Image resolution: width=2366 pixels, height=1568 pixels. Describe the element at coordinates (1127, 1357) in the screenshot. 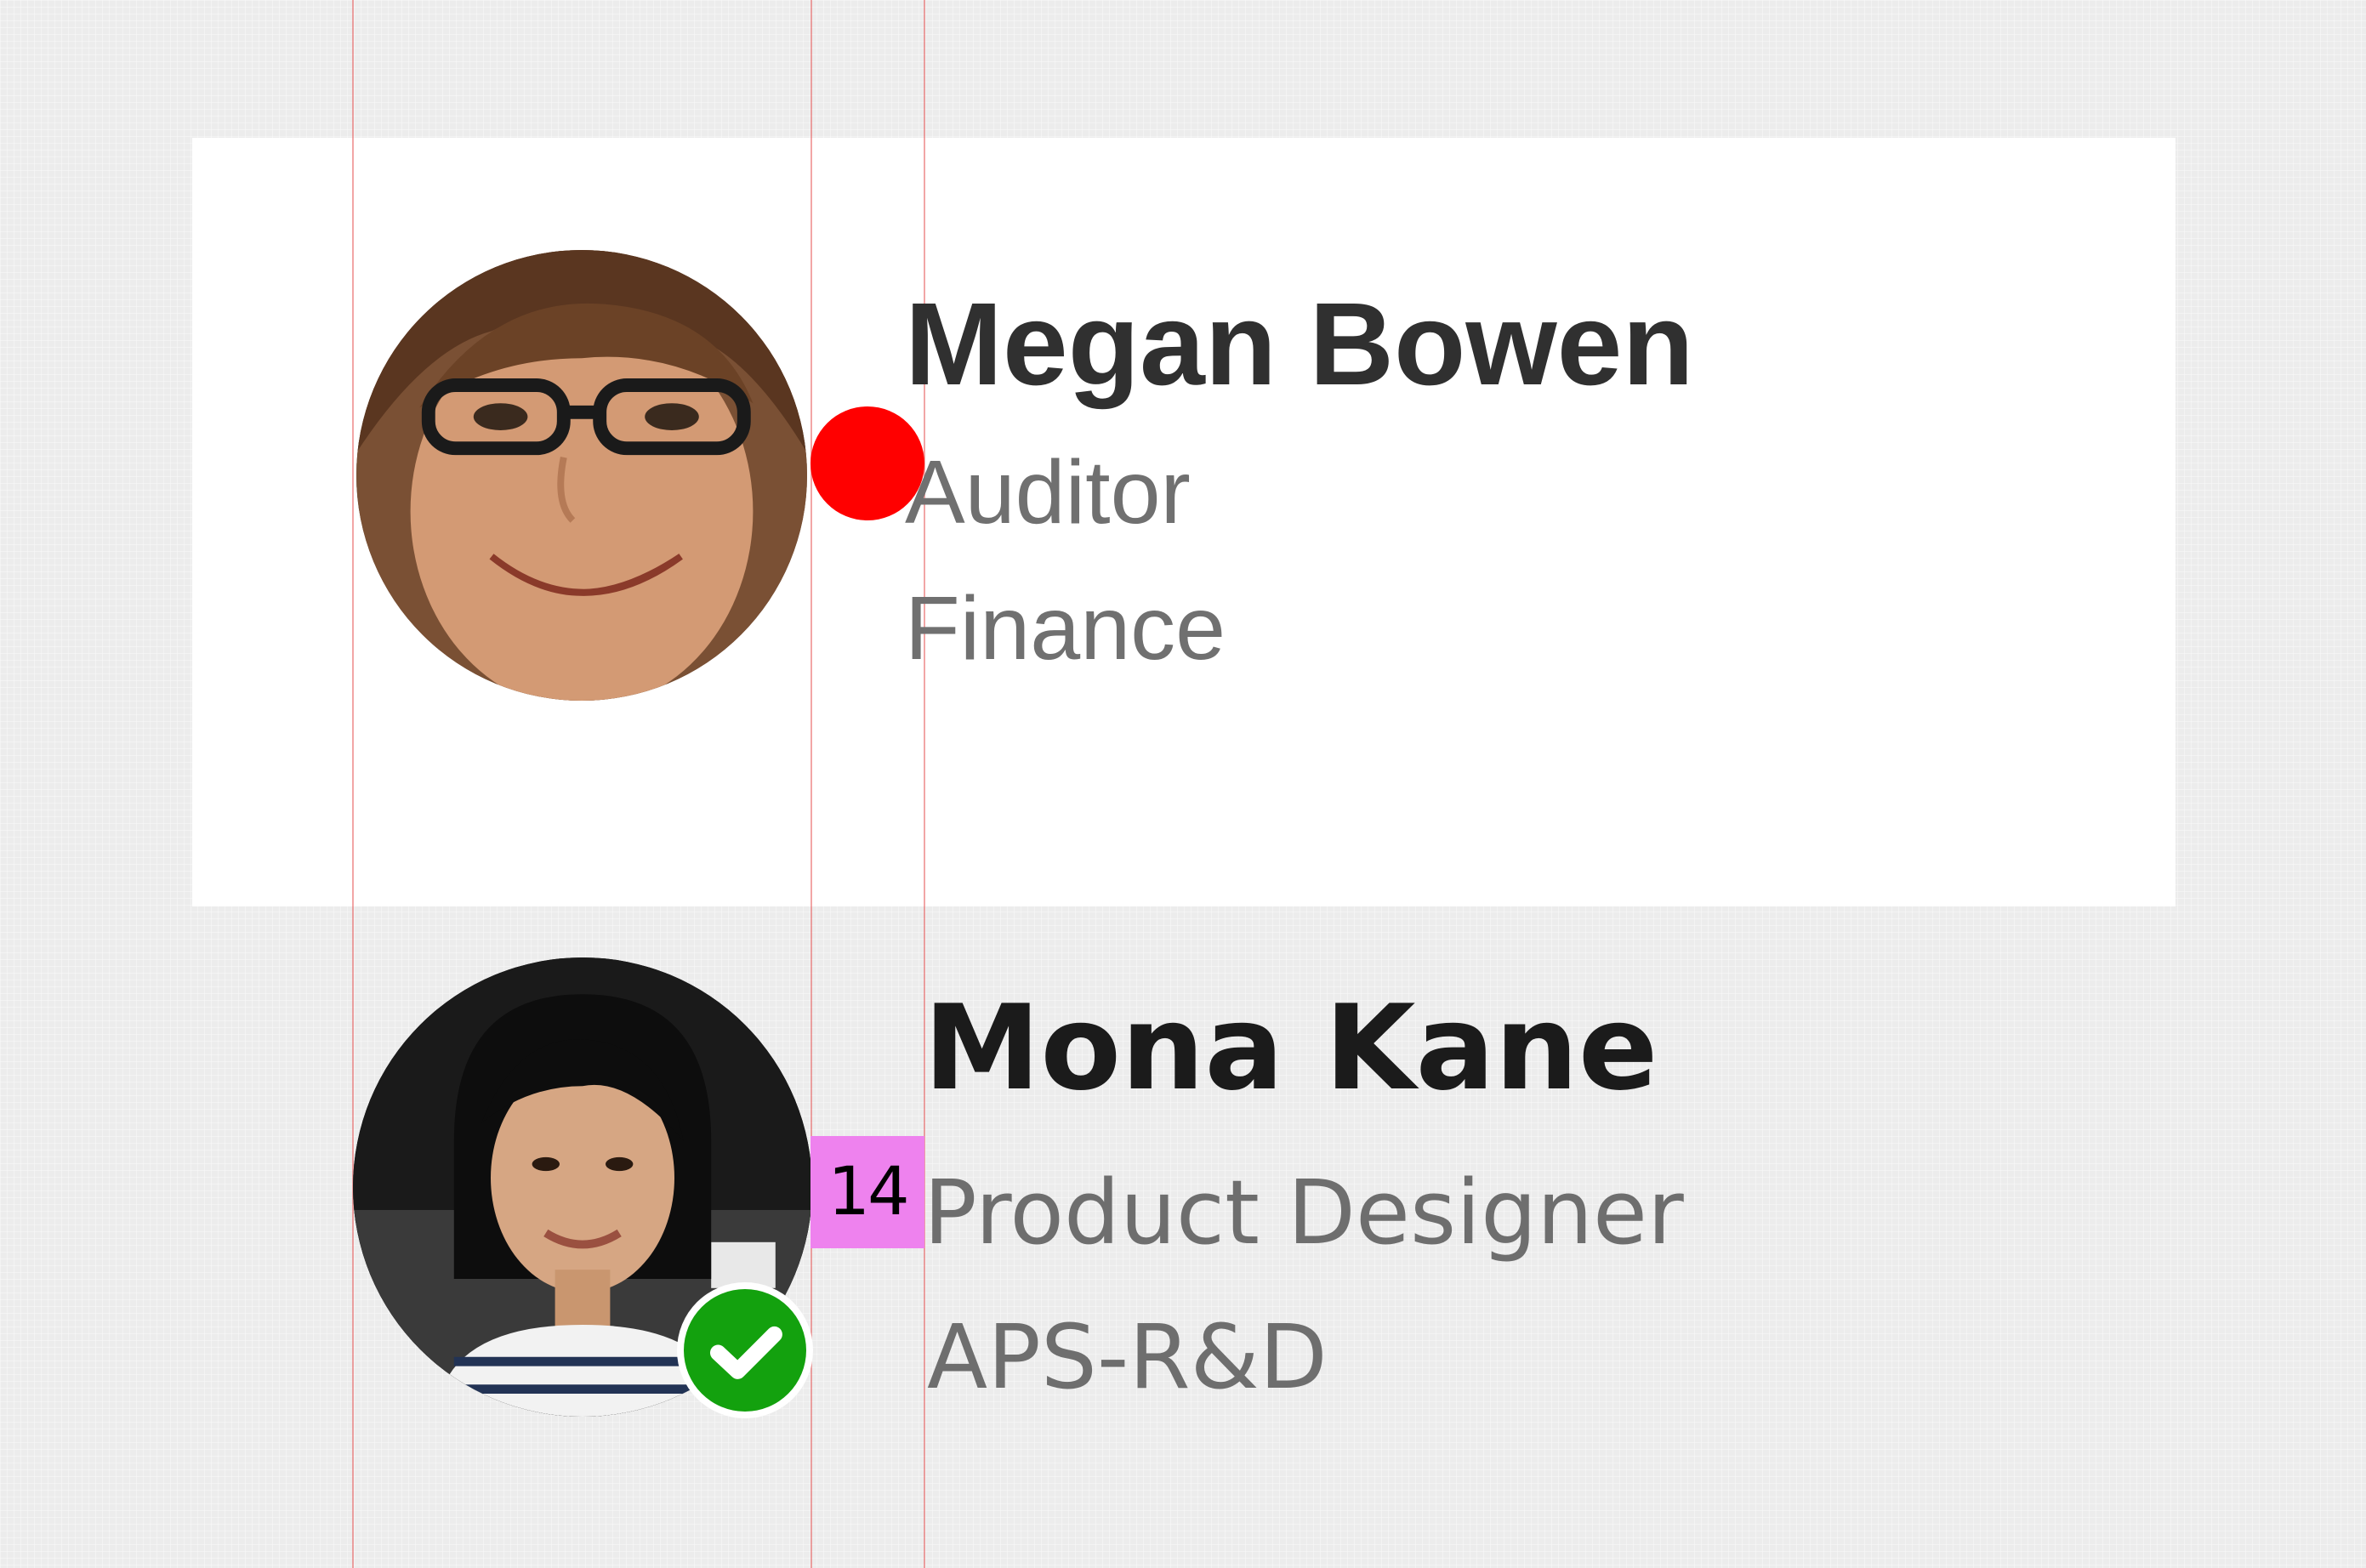

I see `persona-department: APS-R&D` at that location.